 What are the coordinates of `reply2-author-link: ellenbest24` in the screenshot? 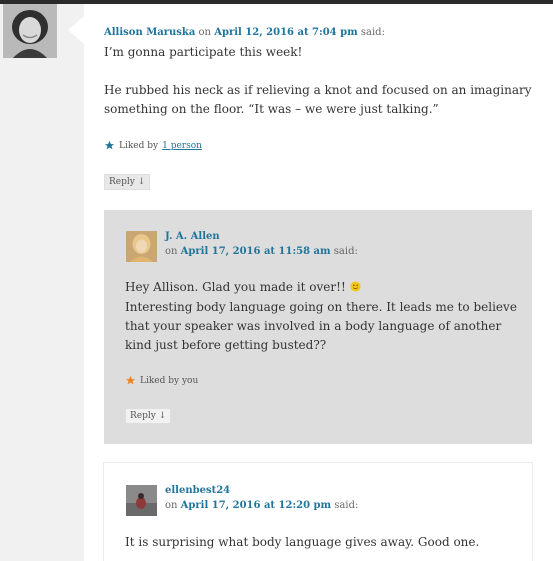 It's located at (197, 490).